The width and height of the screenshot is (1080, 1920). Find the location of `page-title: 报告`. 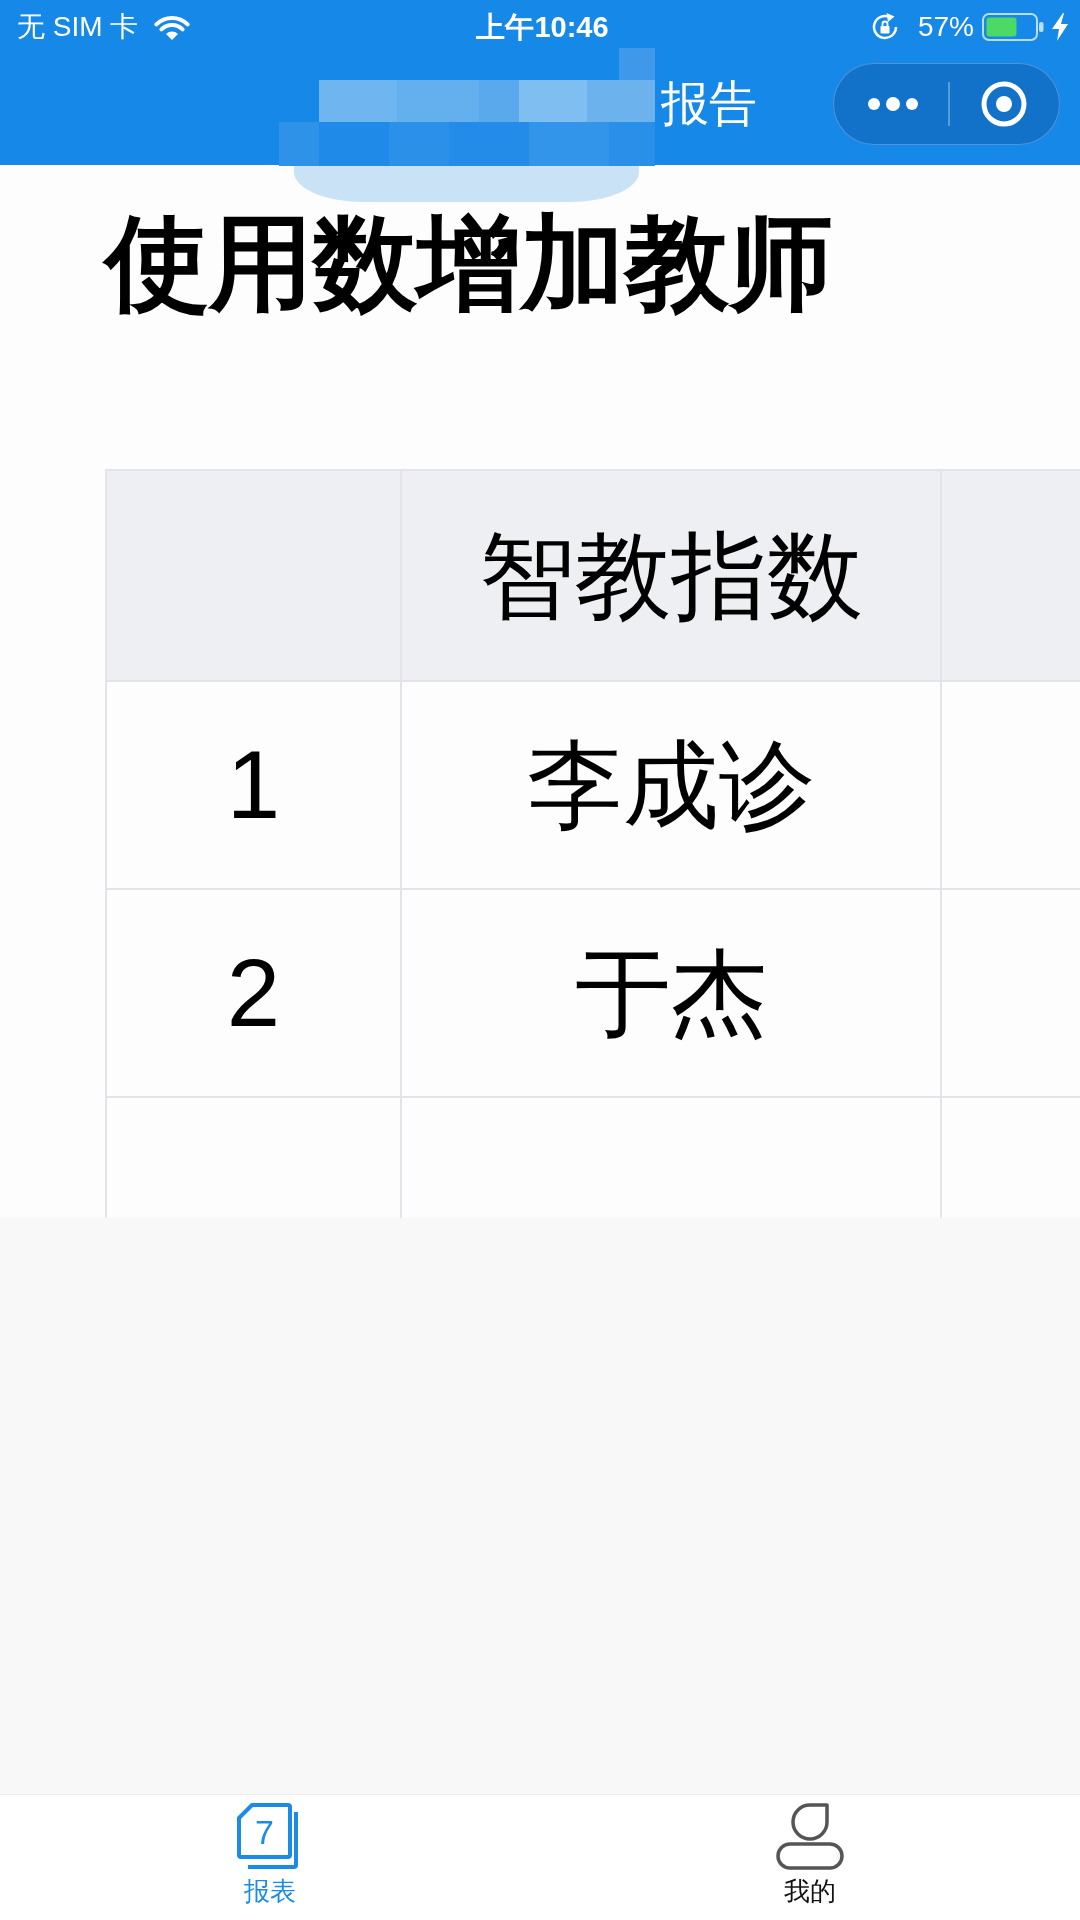

page-title: 报告 is located at coordinates (709, 103).